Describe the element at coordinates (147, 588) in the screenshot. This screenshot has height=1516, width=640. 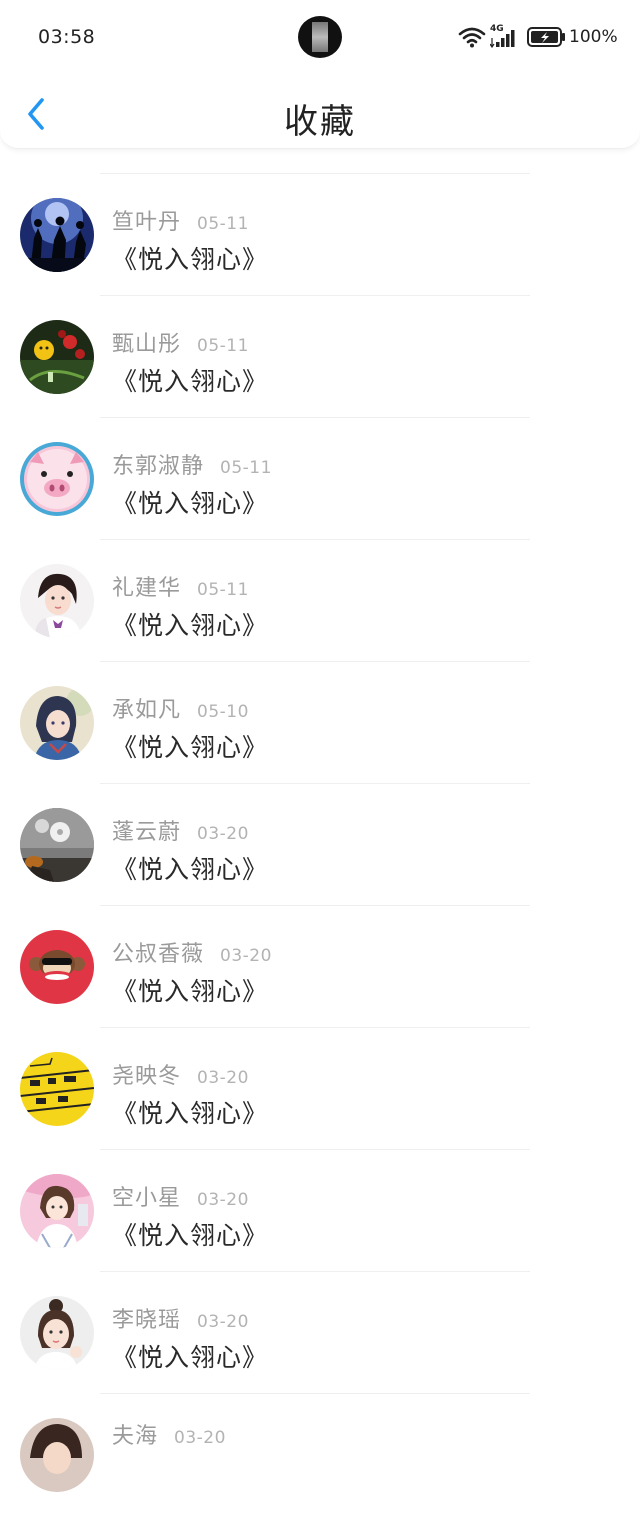
I see `item-author: 礼建华` at that location.